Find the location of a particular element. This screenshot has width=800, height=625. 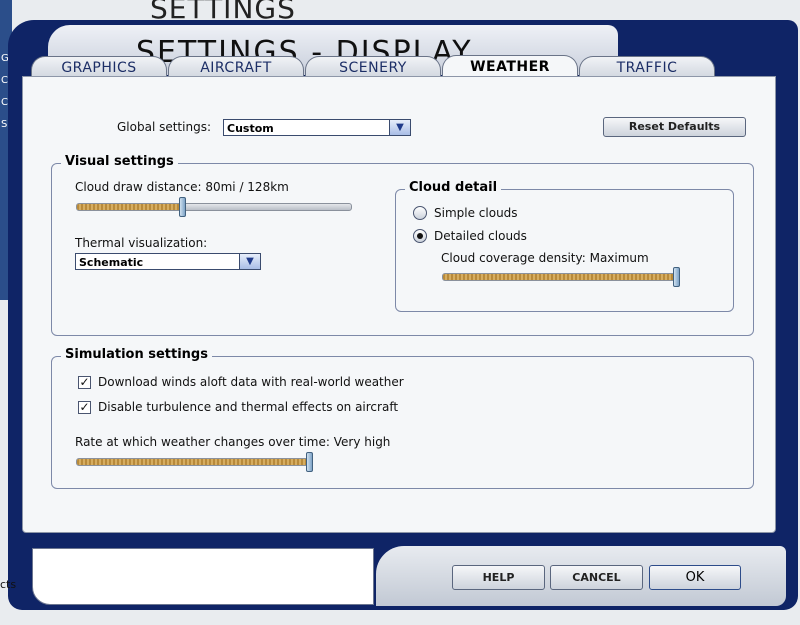

reset-defaults-button: Reset Defaults is located at coordinates (674, 127).